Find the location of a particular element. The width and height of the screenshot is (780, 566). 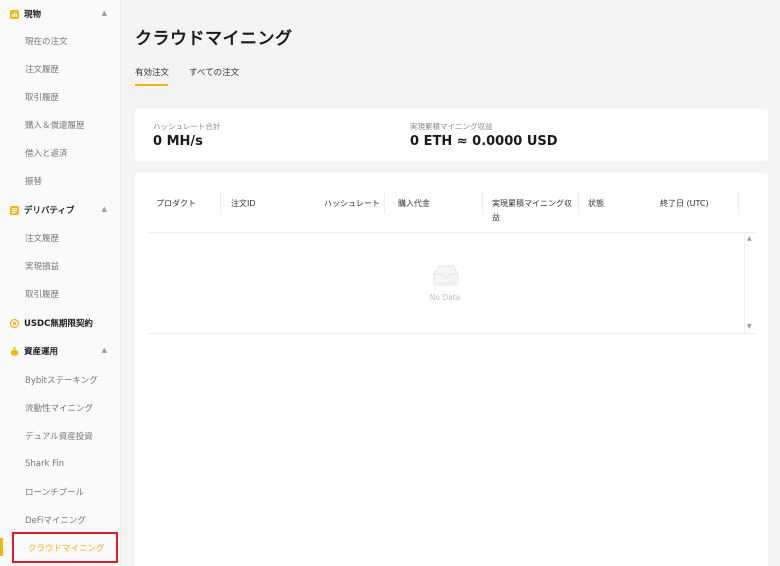

sidebar-item-transfer: 振替 is located at coordinates (60, 181).